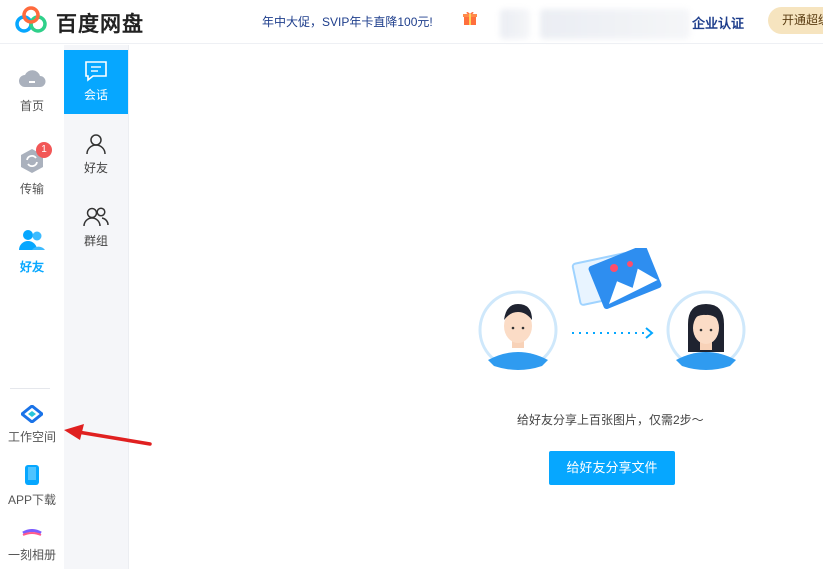  I want to click on annotation-arrow, so click(108, 435).